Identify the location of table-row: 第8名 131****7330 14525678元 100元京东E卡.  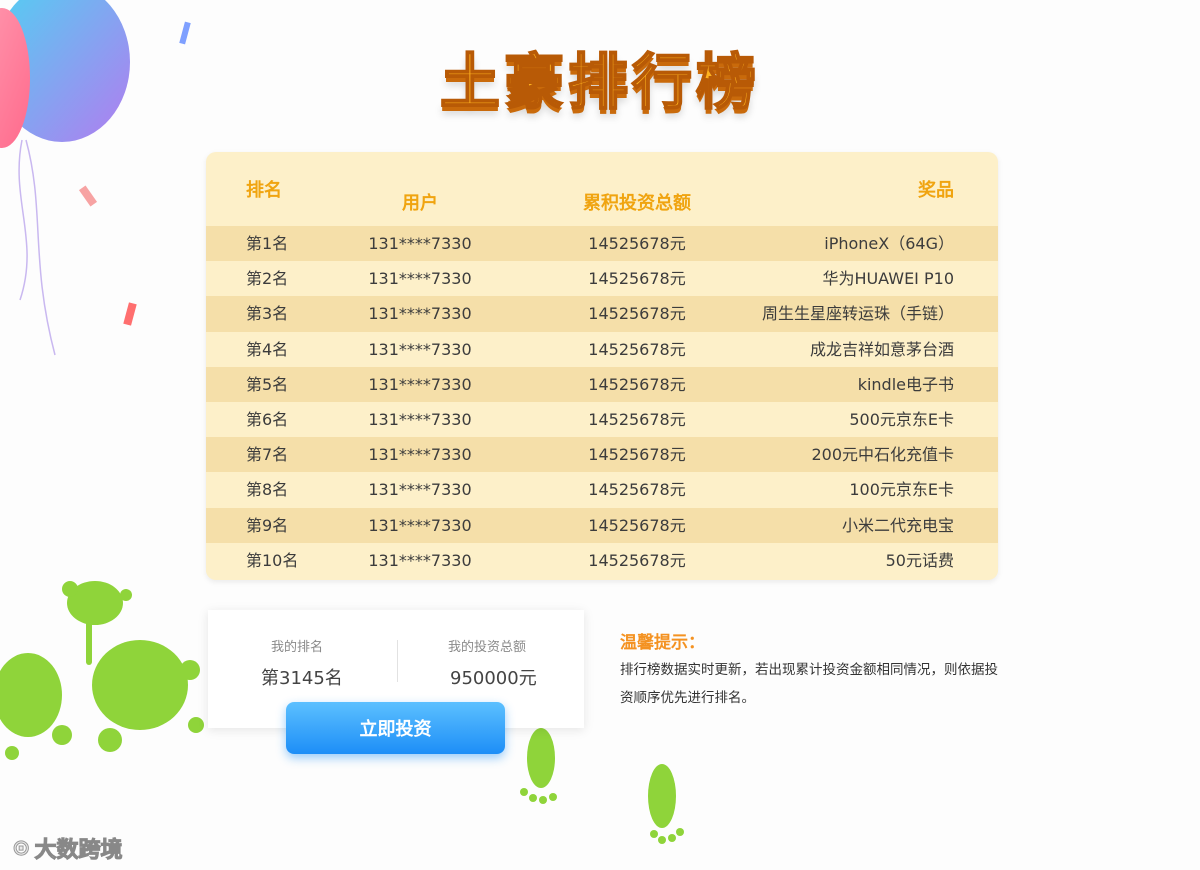
(602, 490).